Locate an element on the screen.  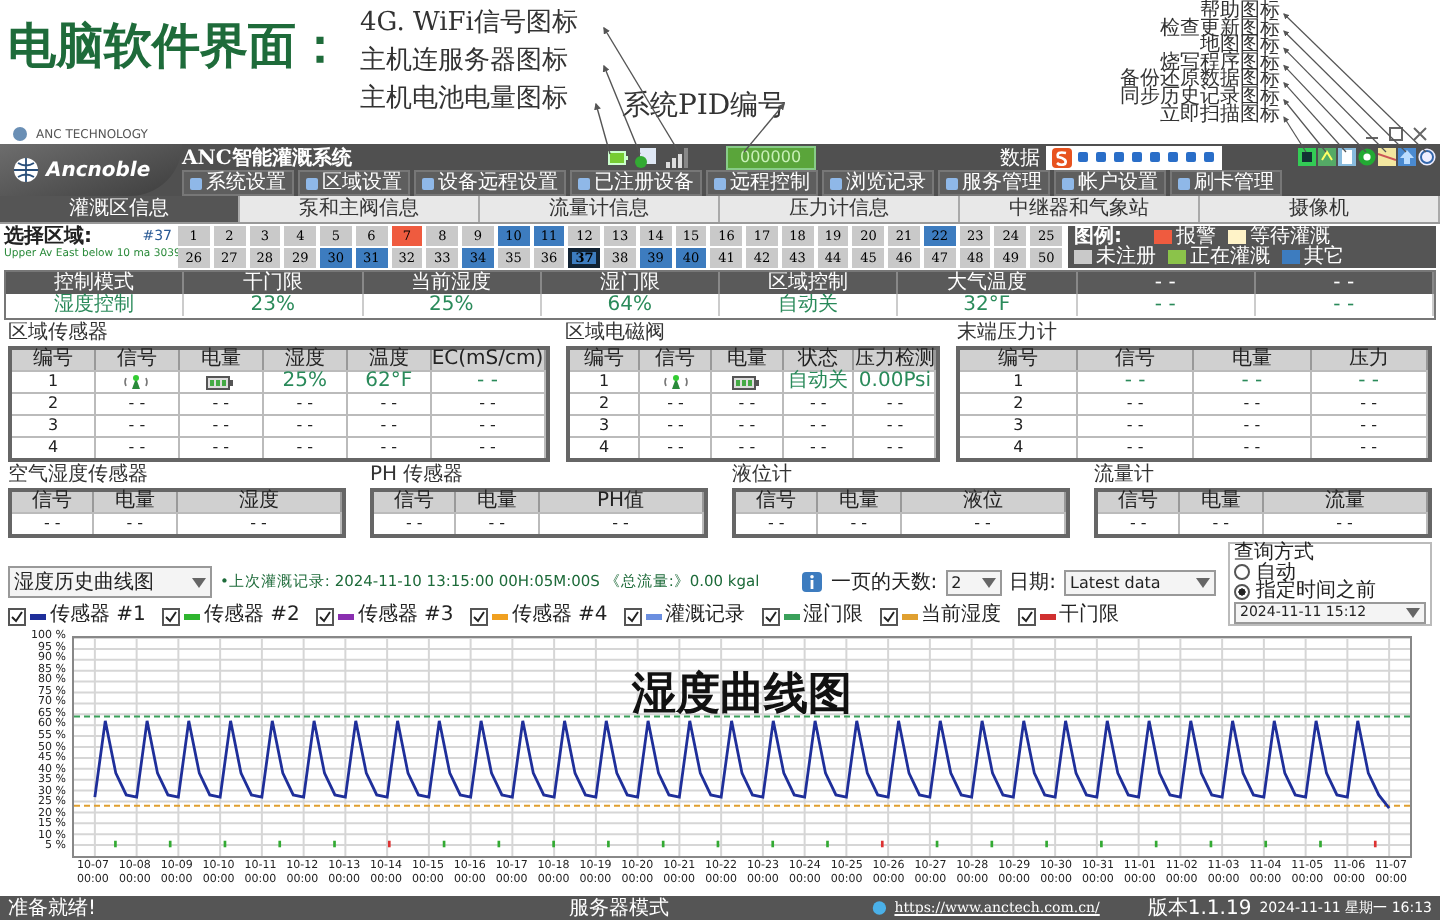
ime-toolbar is located at coordinates (1134, 157).